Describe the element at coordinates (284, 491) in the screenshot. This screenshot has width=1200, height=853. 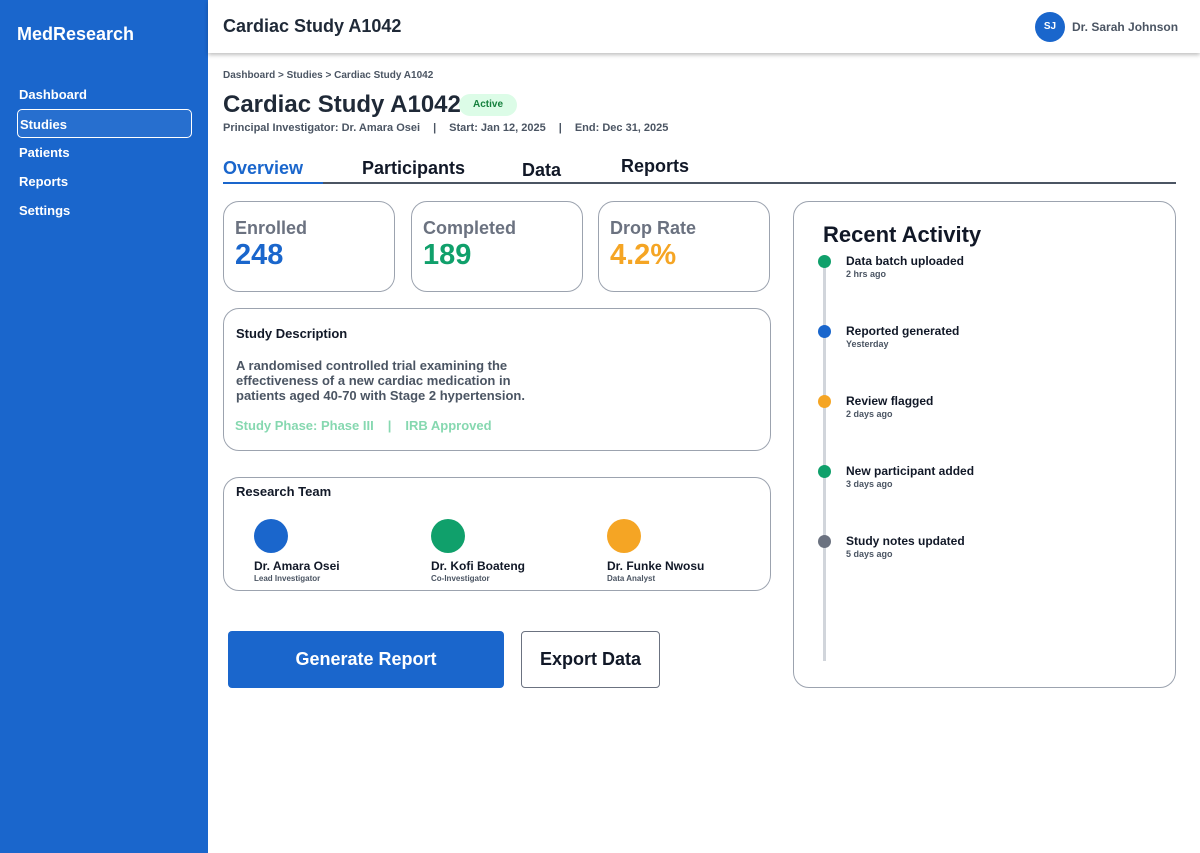
I see `card-title: Research Team` at that location.